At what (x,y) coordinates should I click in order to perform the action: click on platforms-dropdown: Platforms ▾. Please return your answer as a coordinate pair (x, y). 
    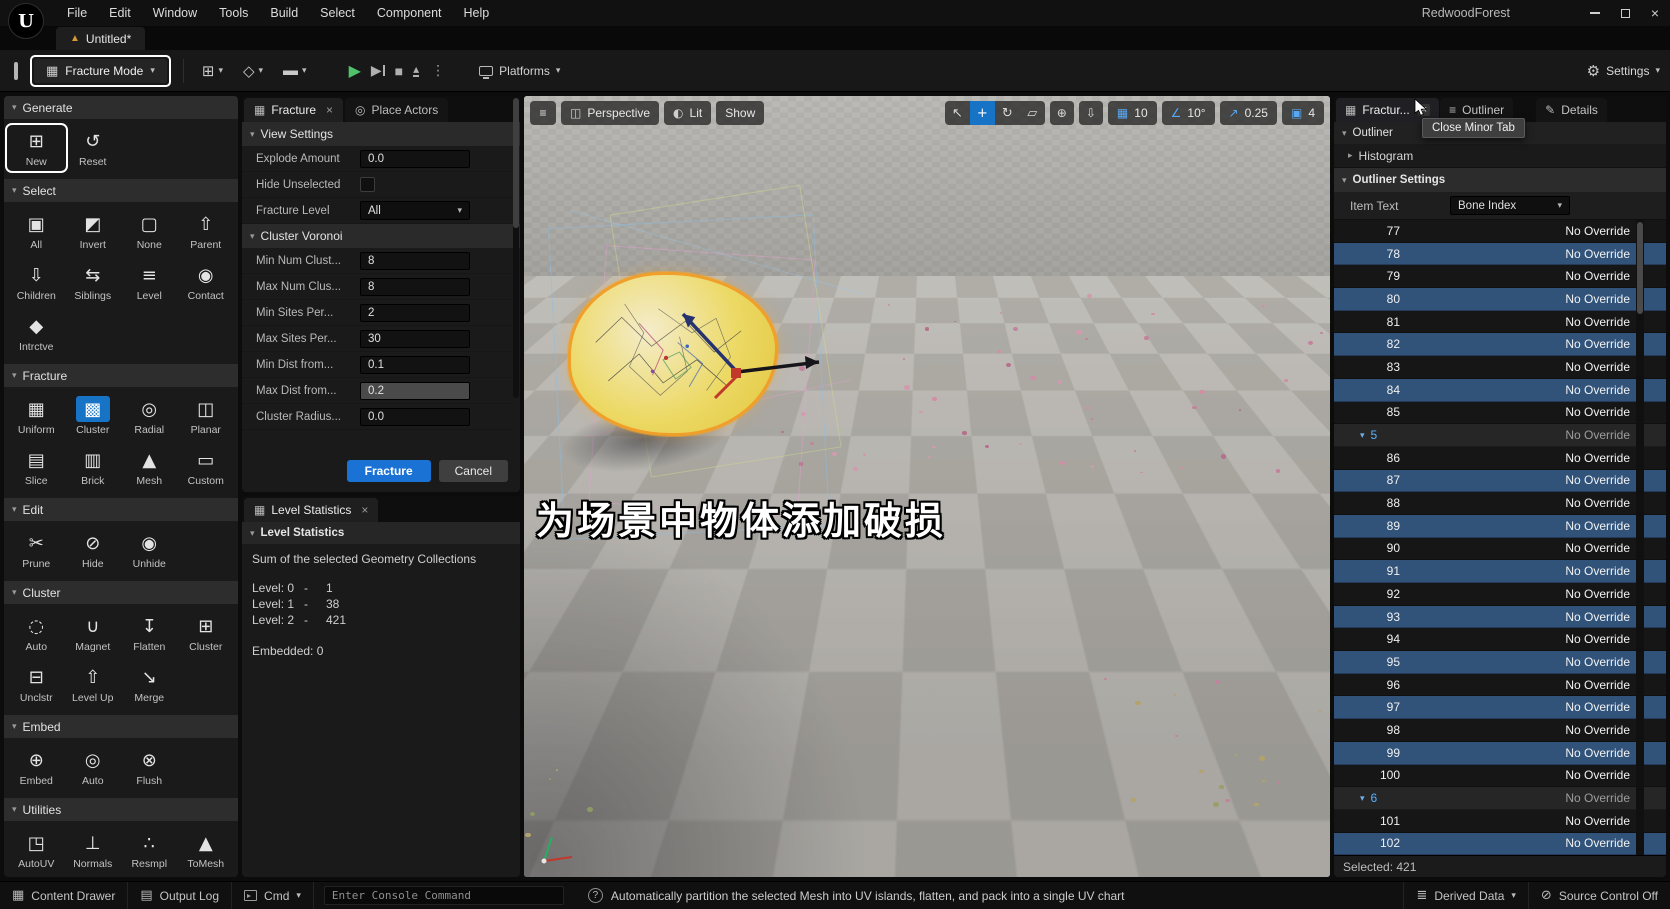
    Looking at the image, I should click on (519, 71).